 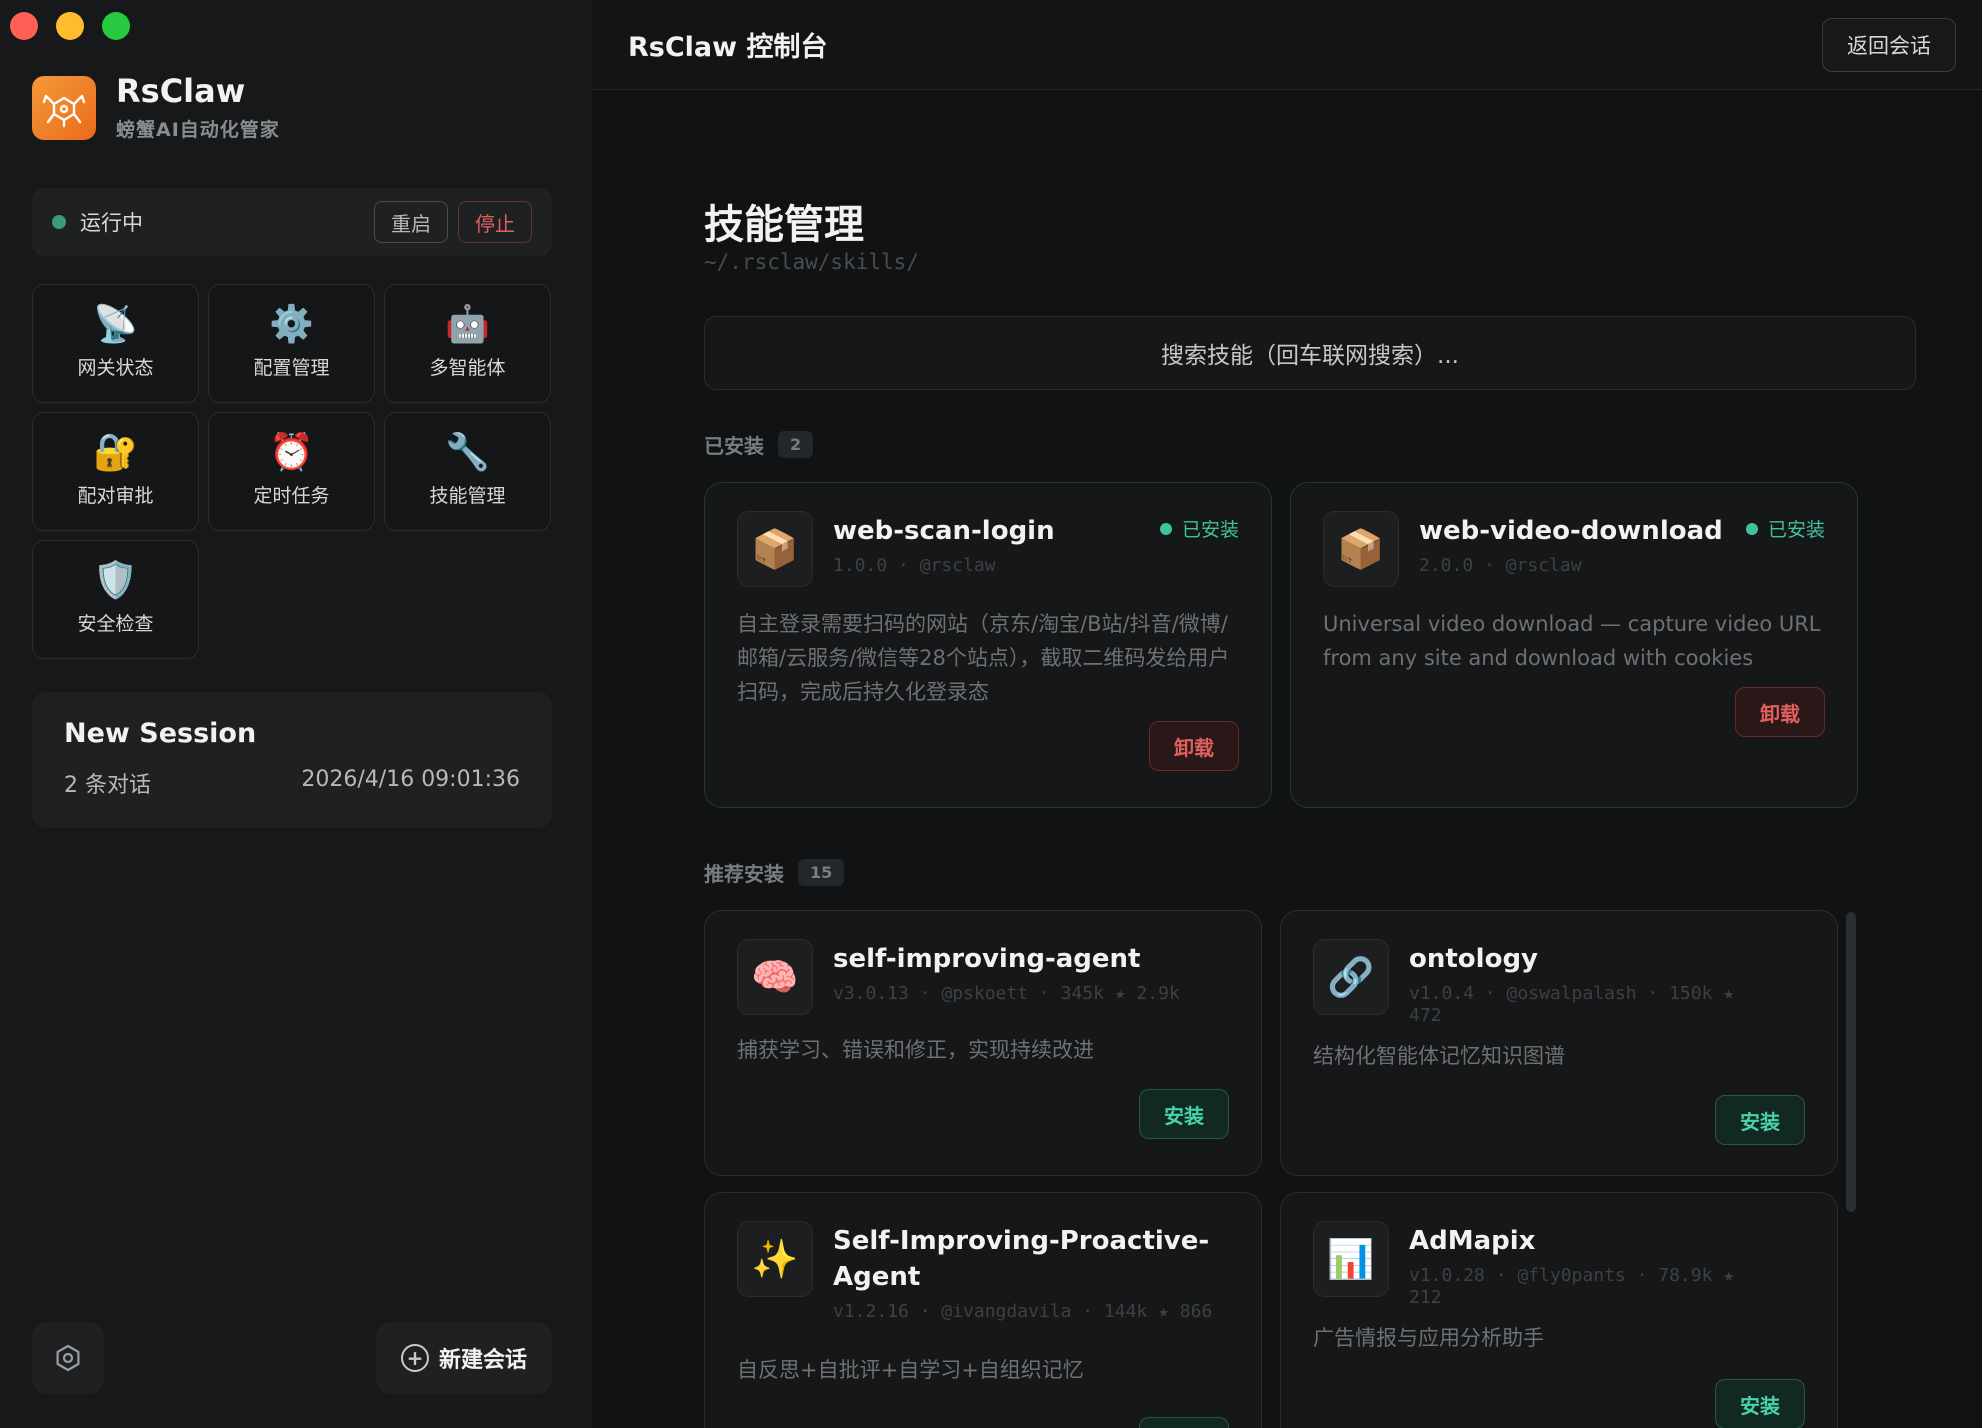 I want to click on stop-button: 停止, so click(x=495, y=222).